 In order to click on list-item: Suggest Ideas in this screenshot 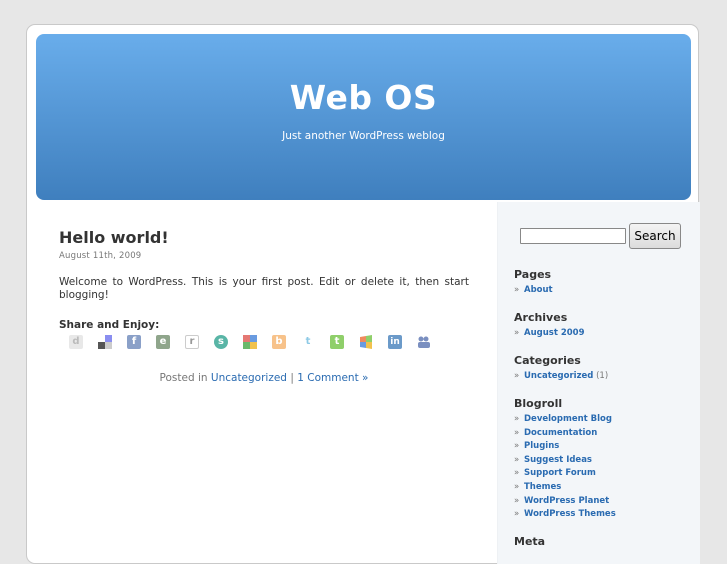, I will do `click(565, 461)`.